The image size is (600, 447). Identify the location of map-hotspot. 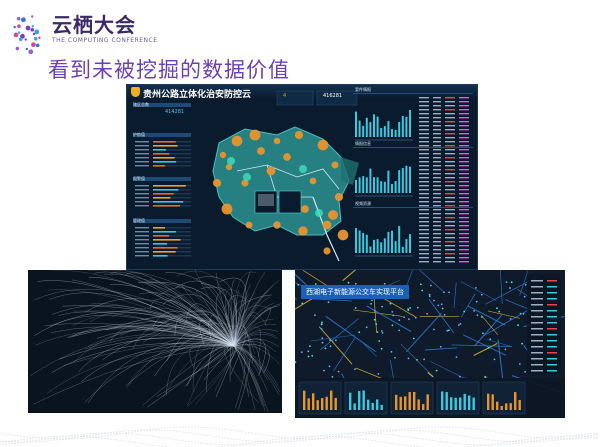
(319, 213).